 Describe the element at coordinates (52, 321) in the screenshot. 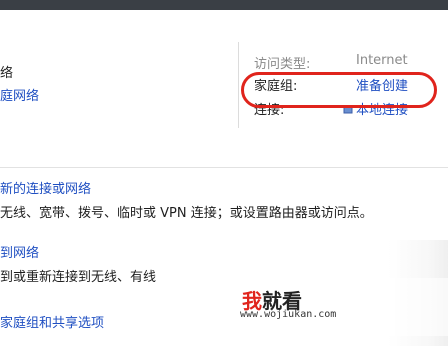

I see `homegroup-sharing-options-link: 家庭组和共享选项` at that location.